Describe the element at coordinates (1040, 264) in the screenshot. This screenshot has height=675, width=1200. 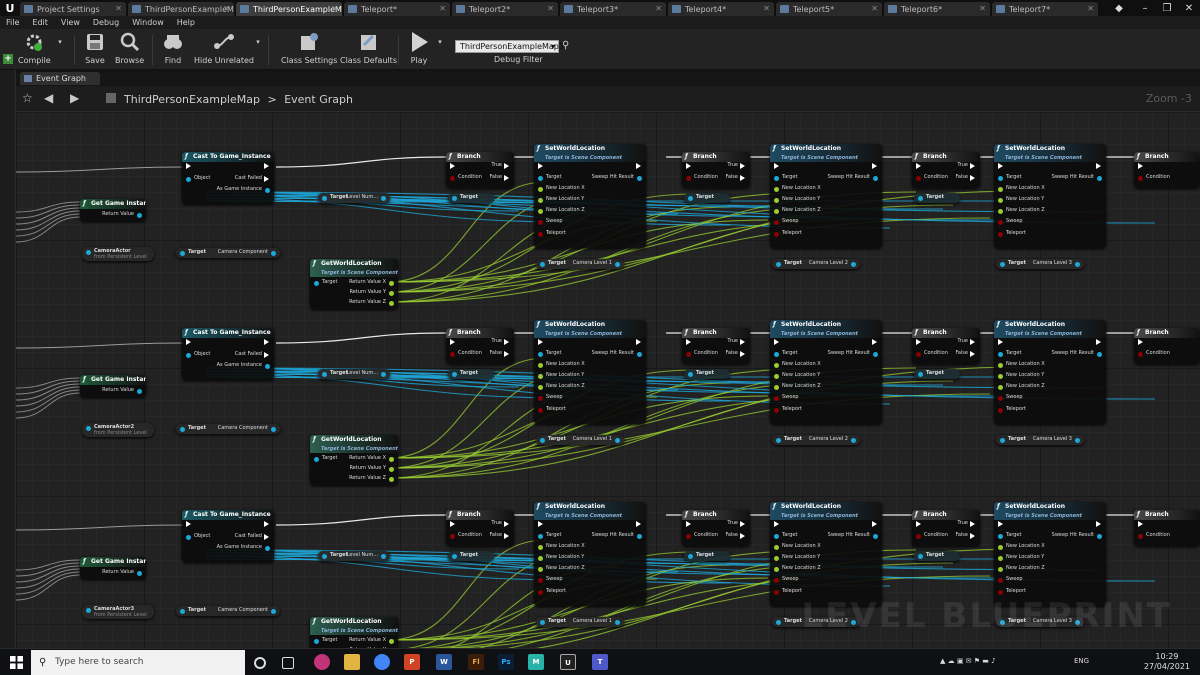
I see `camera-level-getter: Target Camera Level 3` at that location.